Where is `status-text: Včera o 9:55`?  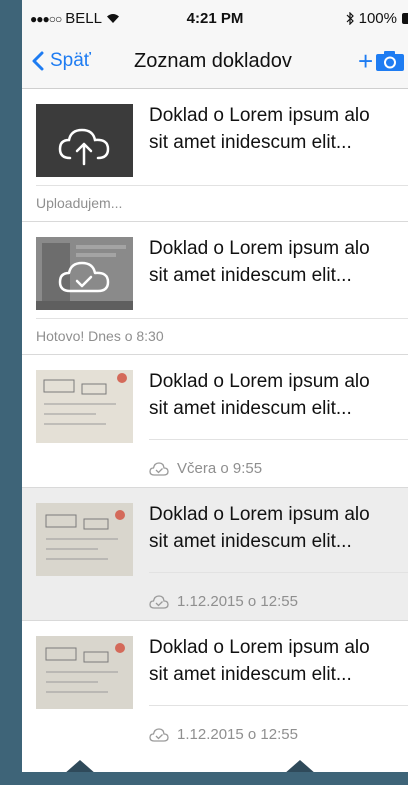 status-text: Včera o 9:55 is located at coordinates (220, 468).